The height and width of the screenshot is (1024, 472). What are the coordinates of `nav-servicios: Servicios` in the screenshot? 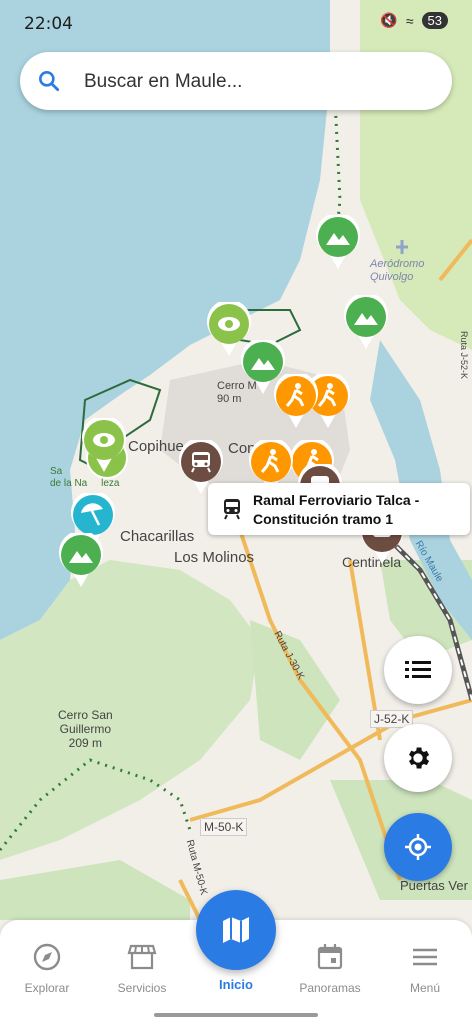 It's located at (142, 968).